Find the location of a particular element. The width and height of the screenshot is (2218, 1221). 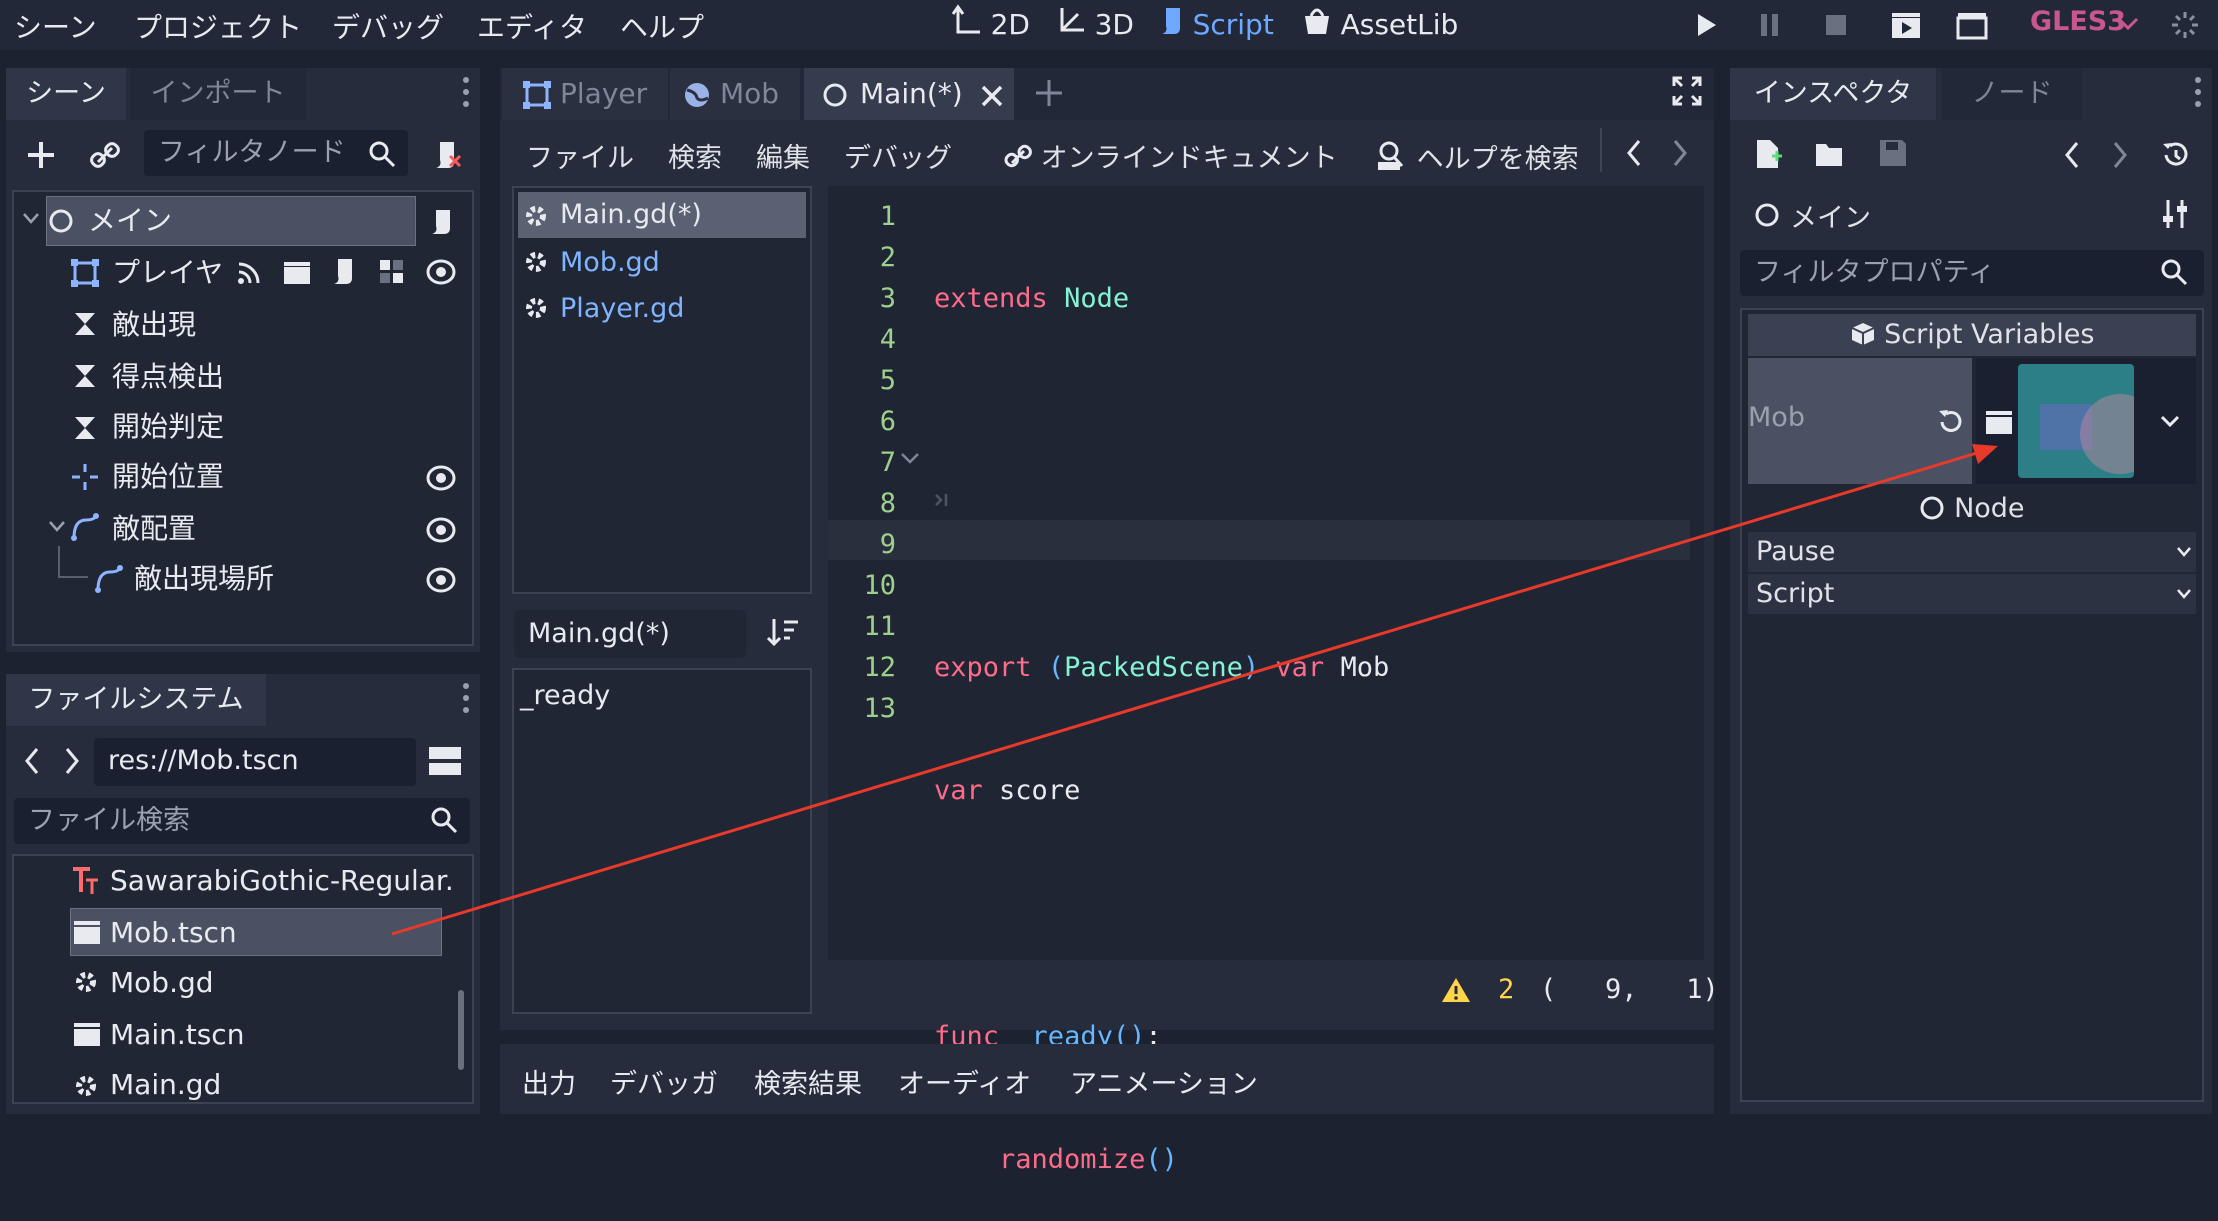

open-folder-icon is located at coordinates (1830, 154).